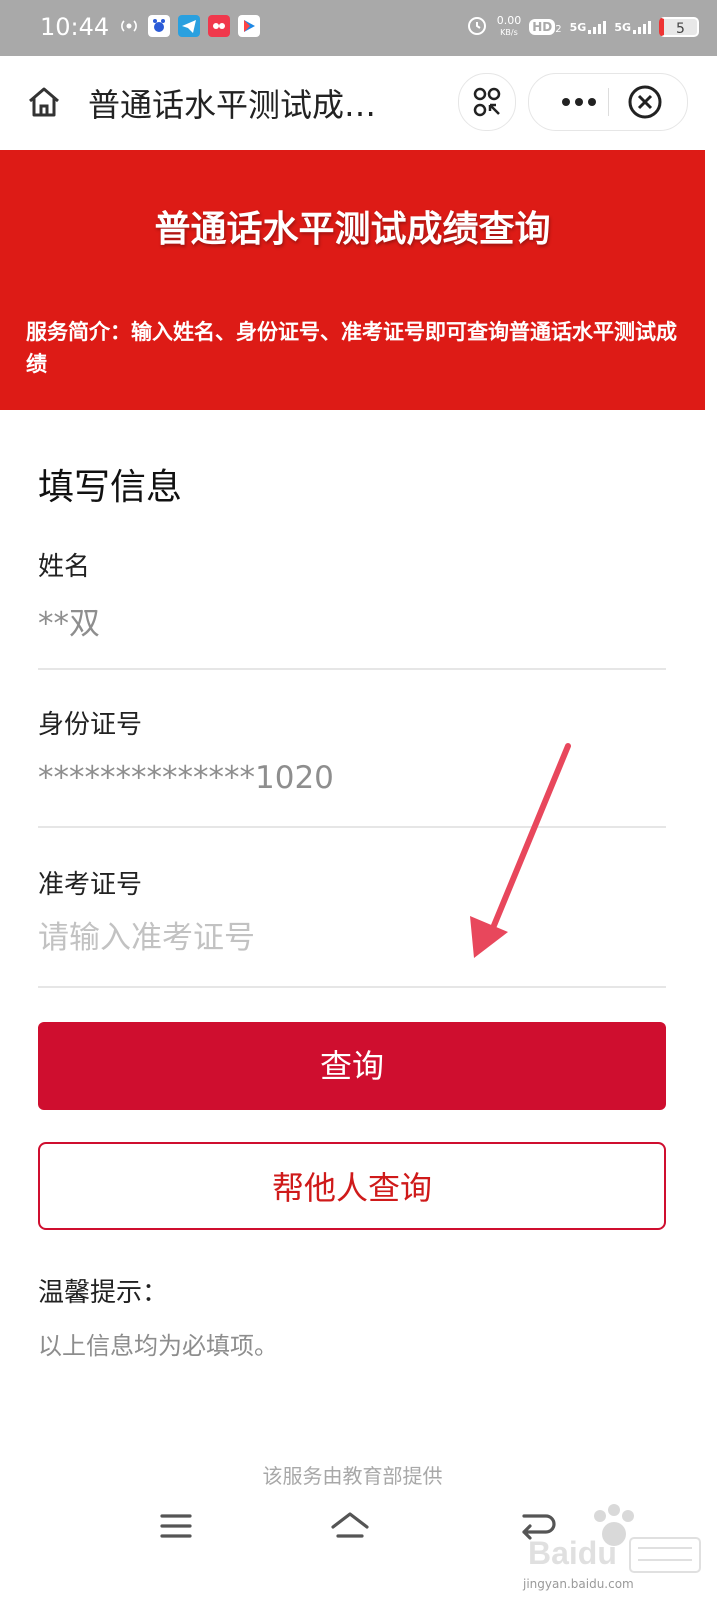  Describe the element at coordinates (129, 26) in the screenshot. I see `hotspot-icon` at that location.